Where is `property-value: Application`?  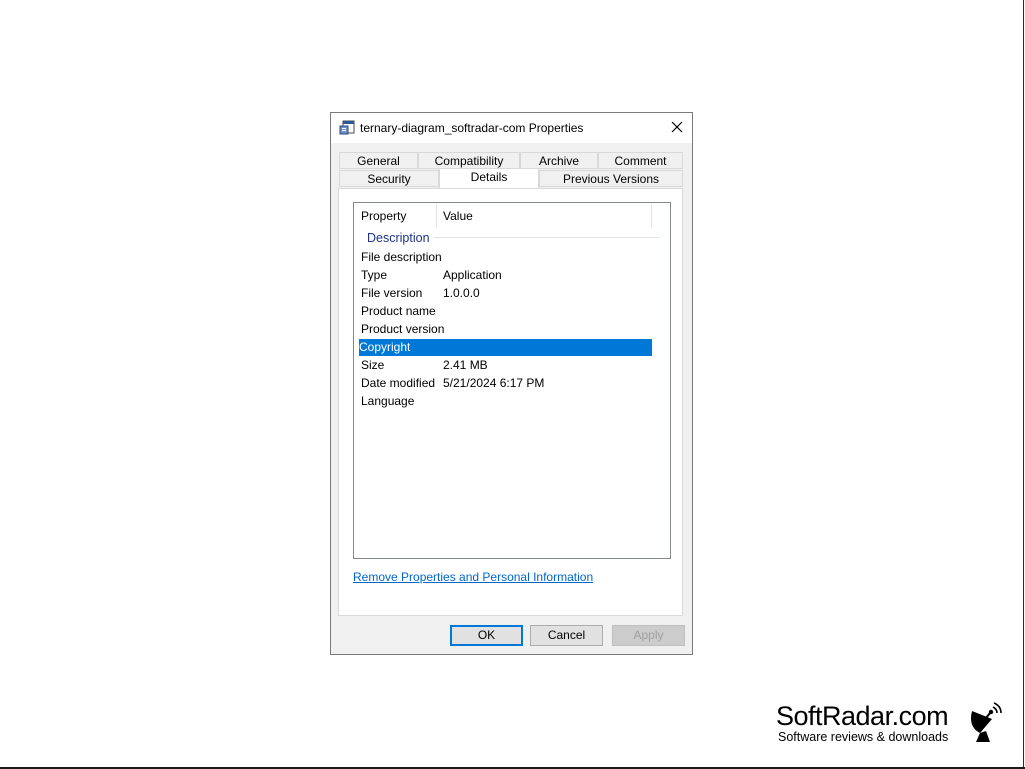
property-value: Application is located at coordinates (472, 275).